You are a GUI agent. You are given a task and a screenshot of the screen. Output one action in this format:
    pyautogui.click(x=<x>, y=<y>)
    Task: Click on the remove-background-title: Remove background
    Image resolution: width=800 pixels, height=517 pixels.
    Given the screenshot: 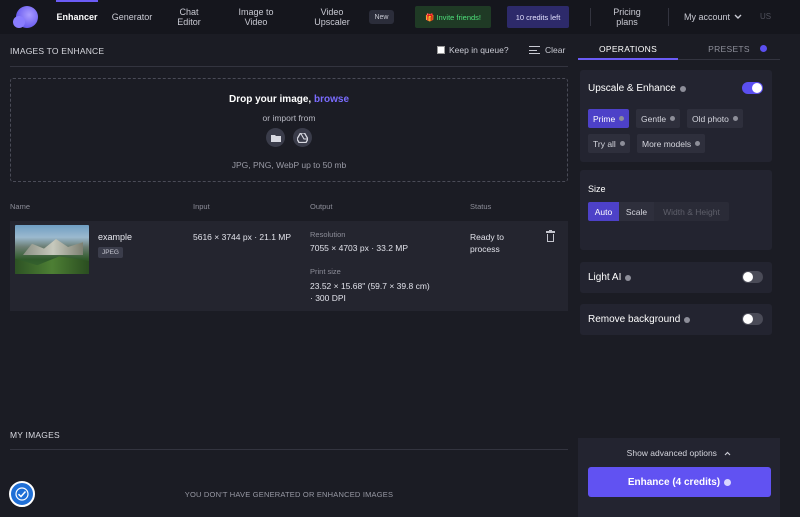 What is the action you would take?
    pyautogui.click(x=639, y=319)
    